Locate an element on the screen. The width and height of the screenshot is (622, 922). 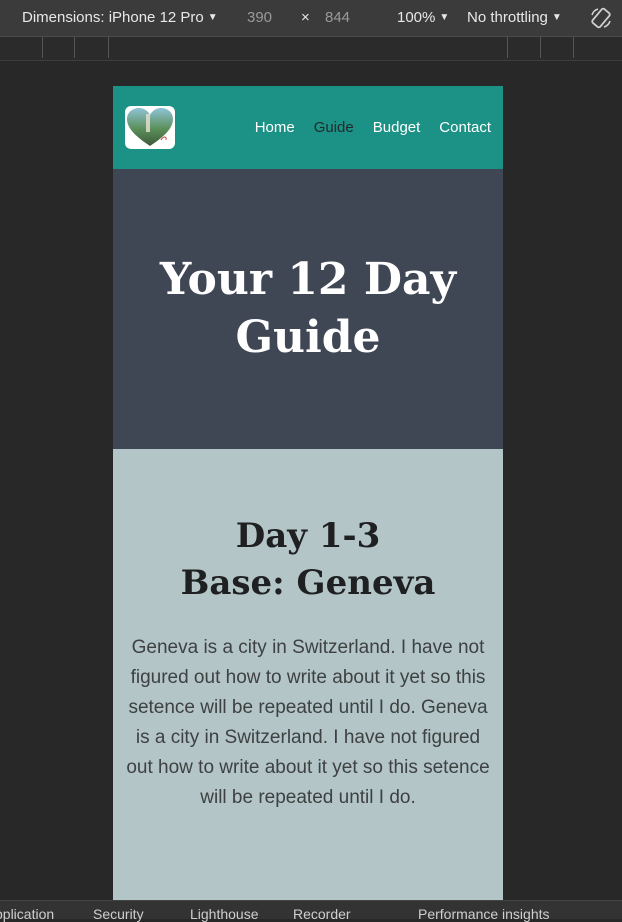
section-title: Day 1-3 Base: Geneva is located at coordinates (308, 560).